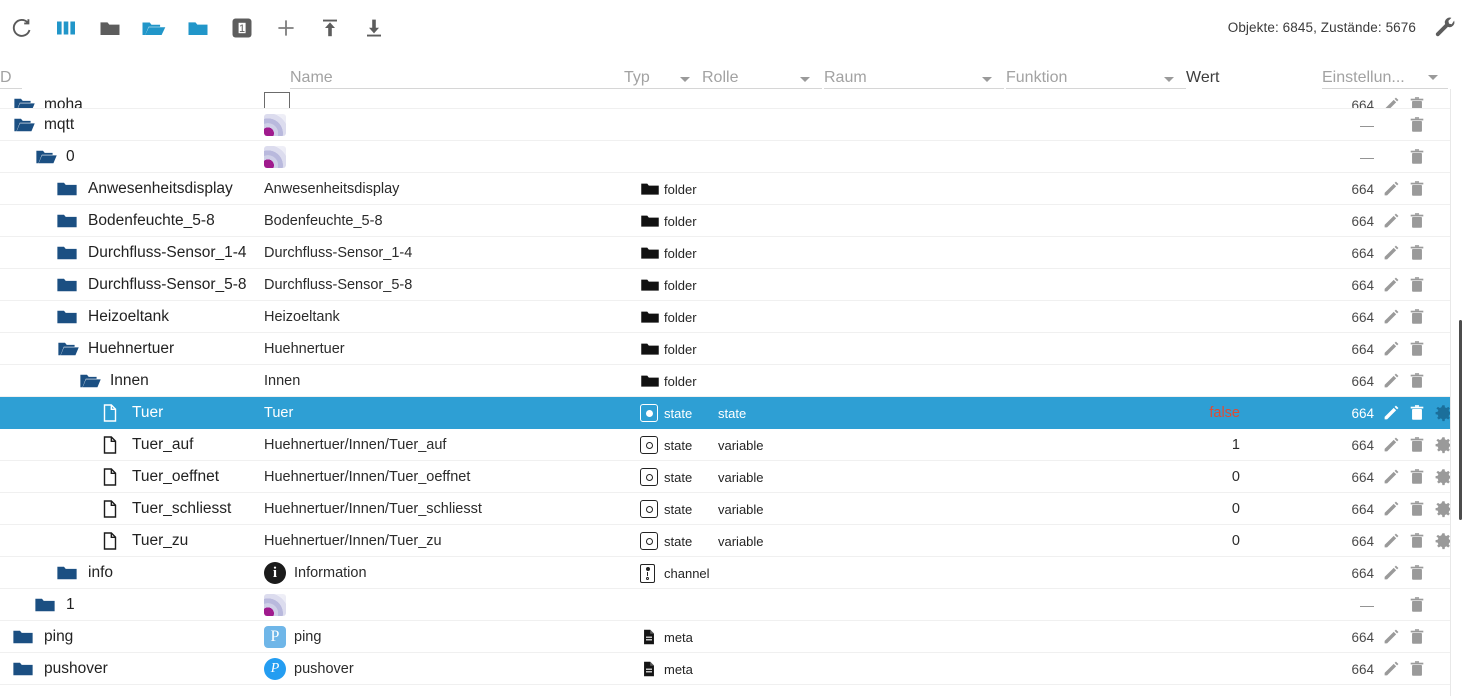  Describe the element at coordinates (1096, 72) in the screenshot. I see `header-funktion: Funktion` at that location.